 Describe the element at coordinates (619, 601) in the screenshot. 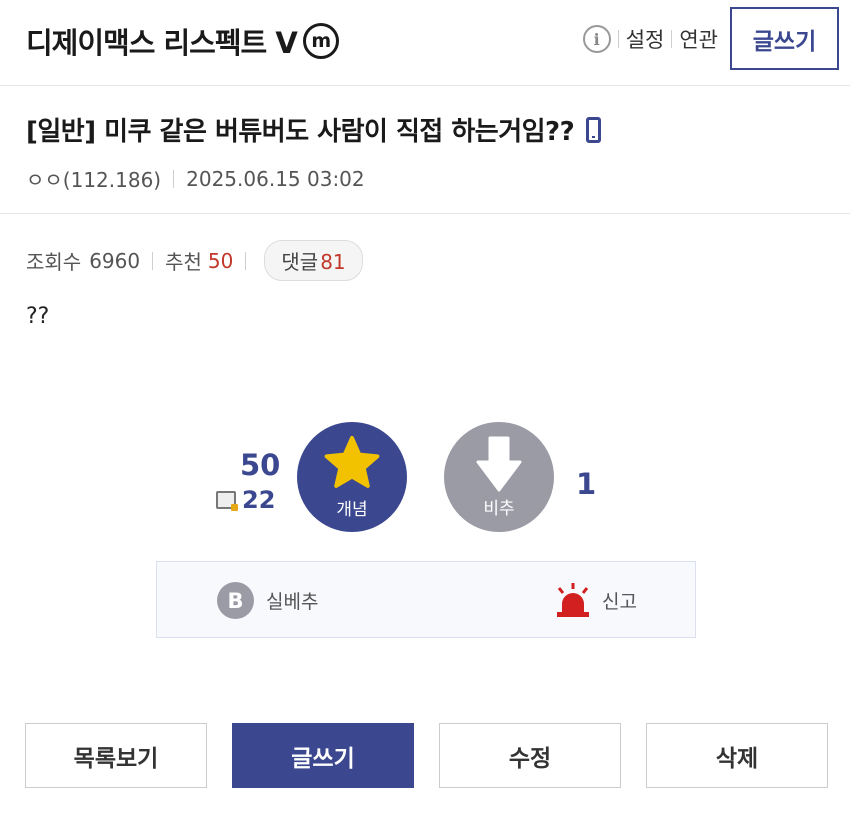

I see `report-label: 신고` at that location.